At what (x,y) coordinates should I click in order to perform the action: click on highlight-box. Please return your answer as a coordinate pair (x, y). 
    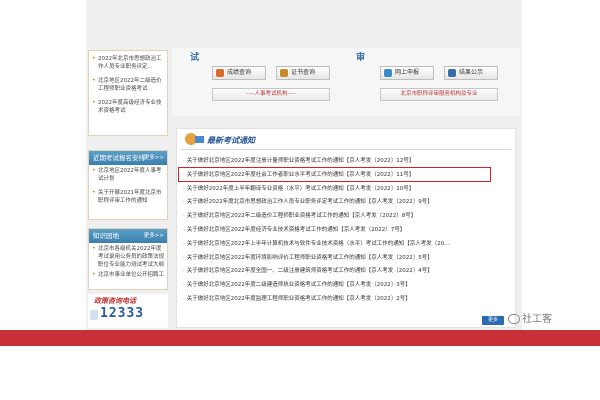
    Looking at the image, I should click on (334, 174).